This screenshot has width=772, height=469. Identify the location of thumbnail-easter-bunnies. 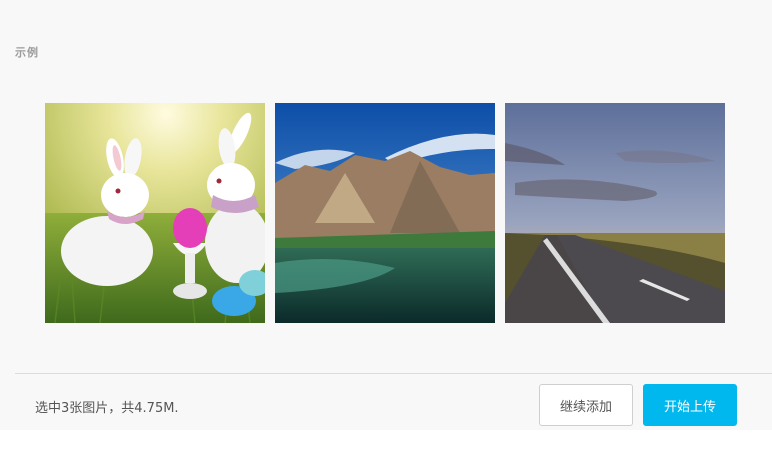
(155, 213).